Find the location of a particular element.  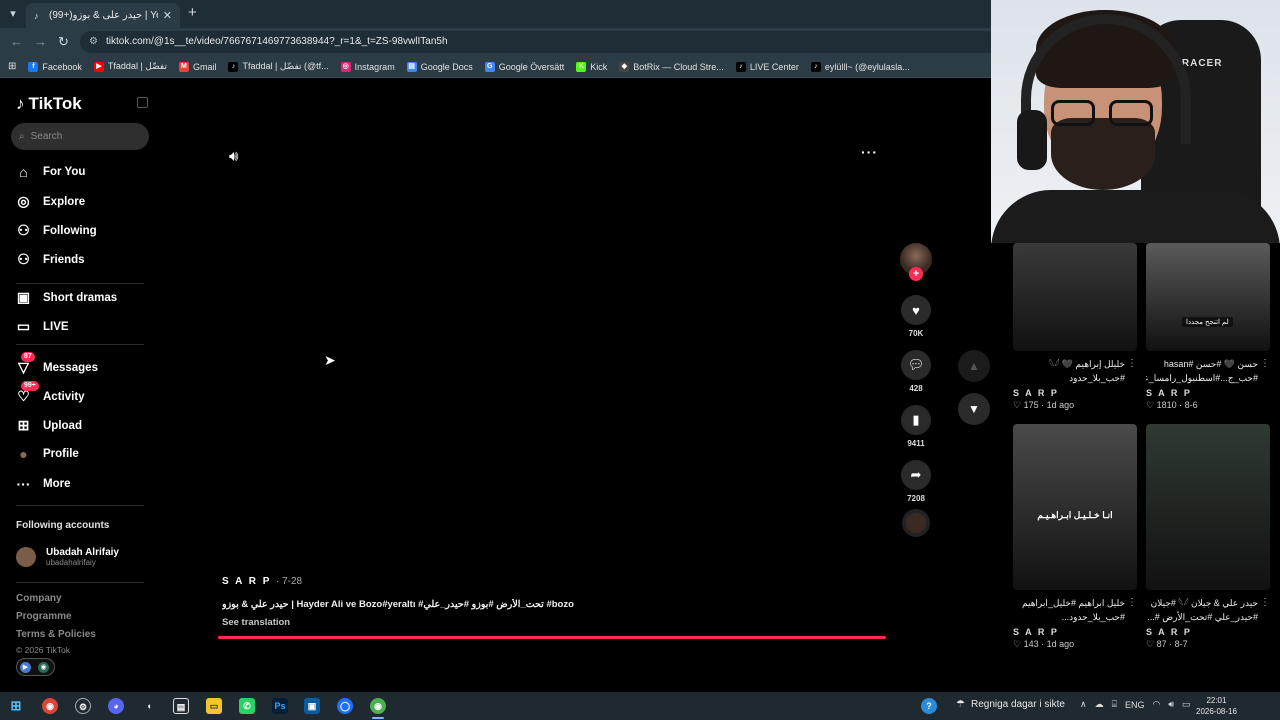

volume-icon: 🔊︎ is located at coordinates (233, 156).